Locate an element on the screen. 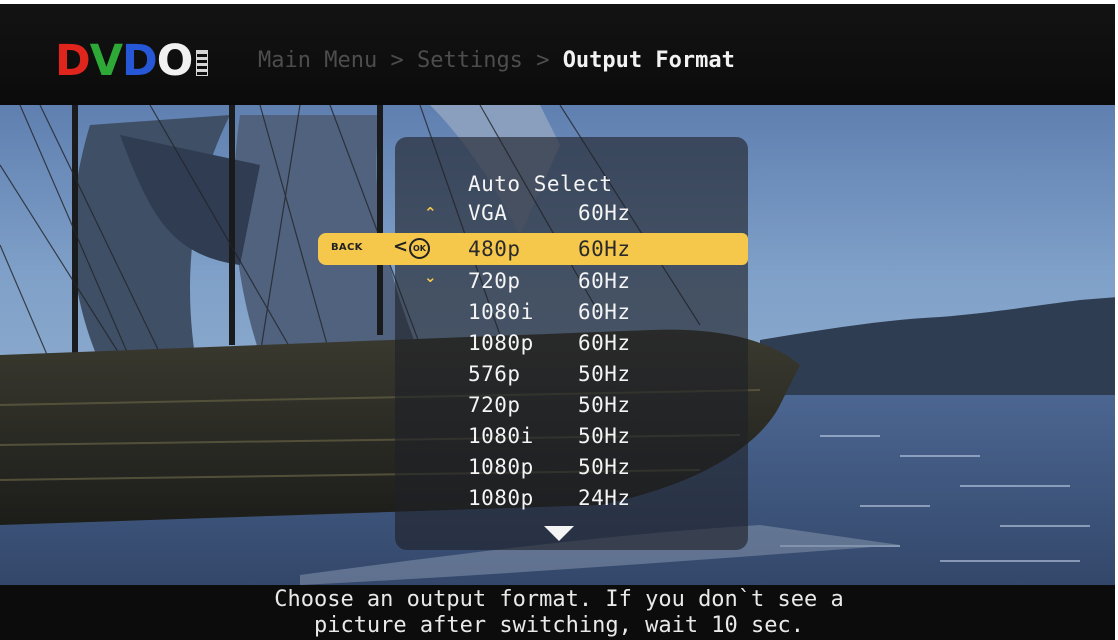 The height and width of the screenshot is (640, 1118). menu-item-576p-50: 576p 50Hz is located at coordinates (549, 374).